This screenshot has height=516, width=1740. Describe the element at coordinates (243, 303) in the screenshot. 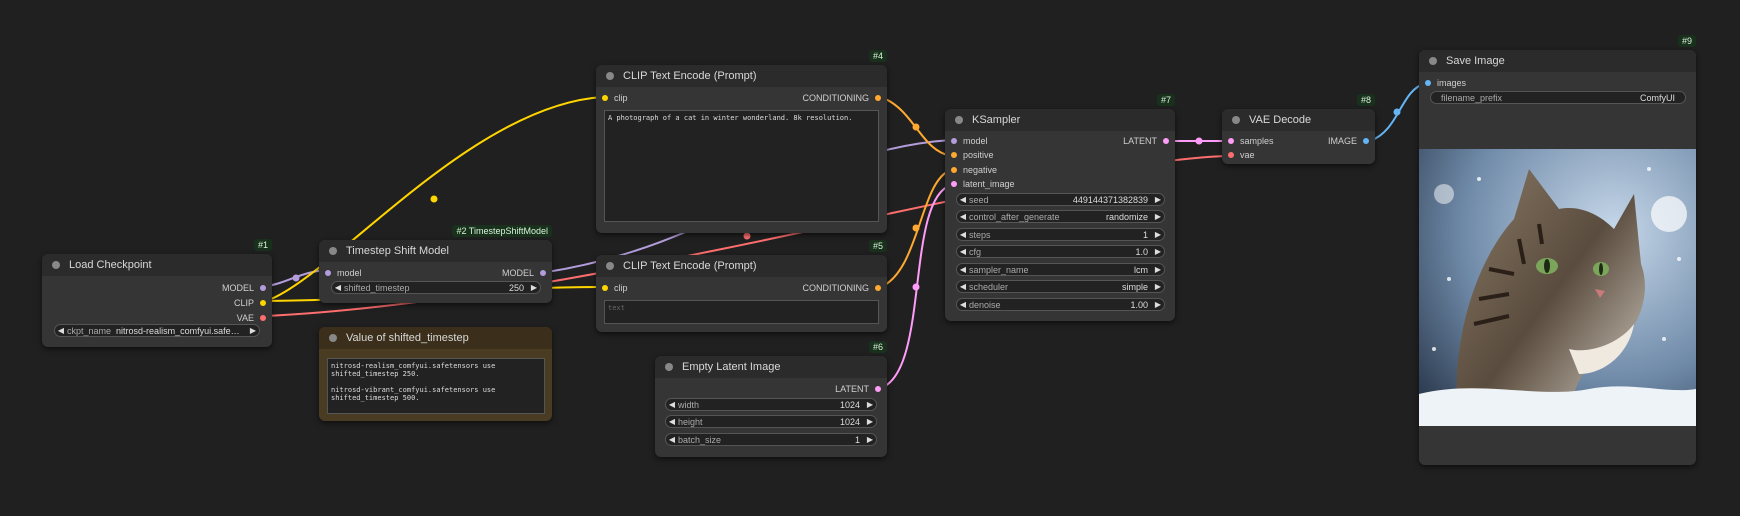

I see `slot-label: CLIP` at that location.